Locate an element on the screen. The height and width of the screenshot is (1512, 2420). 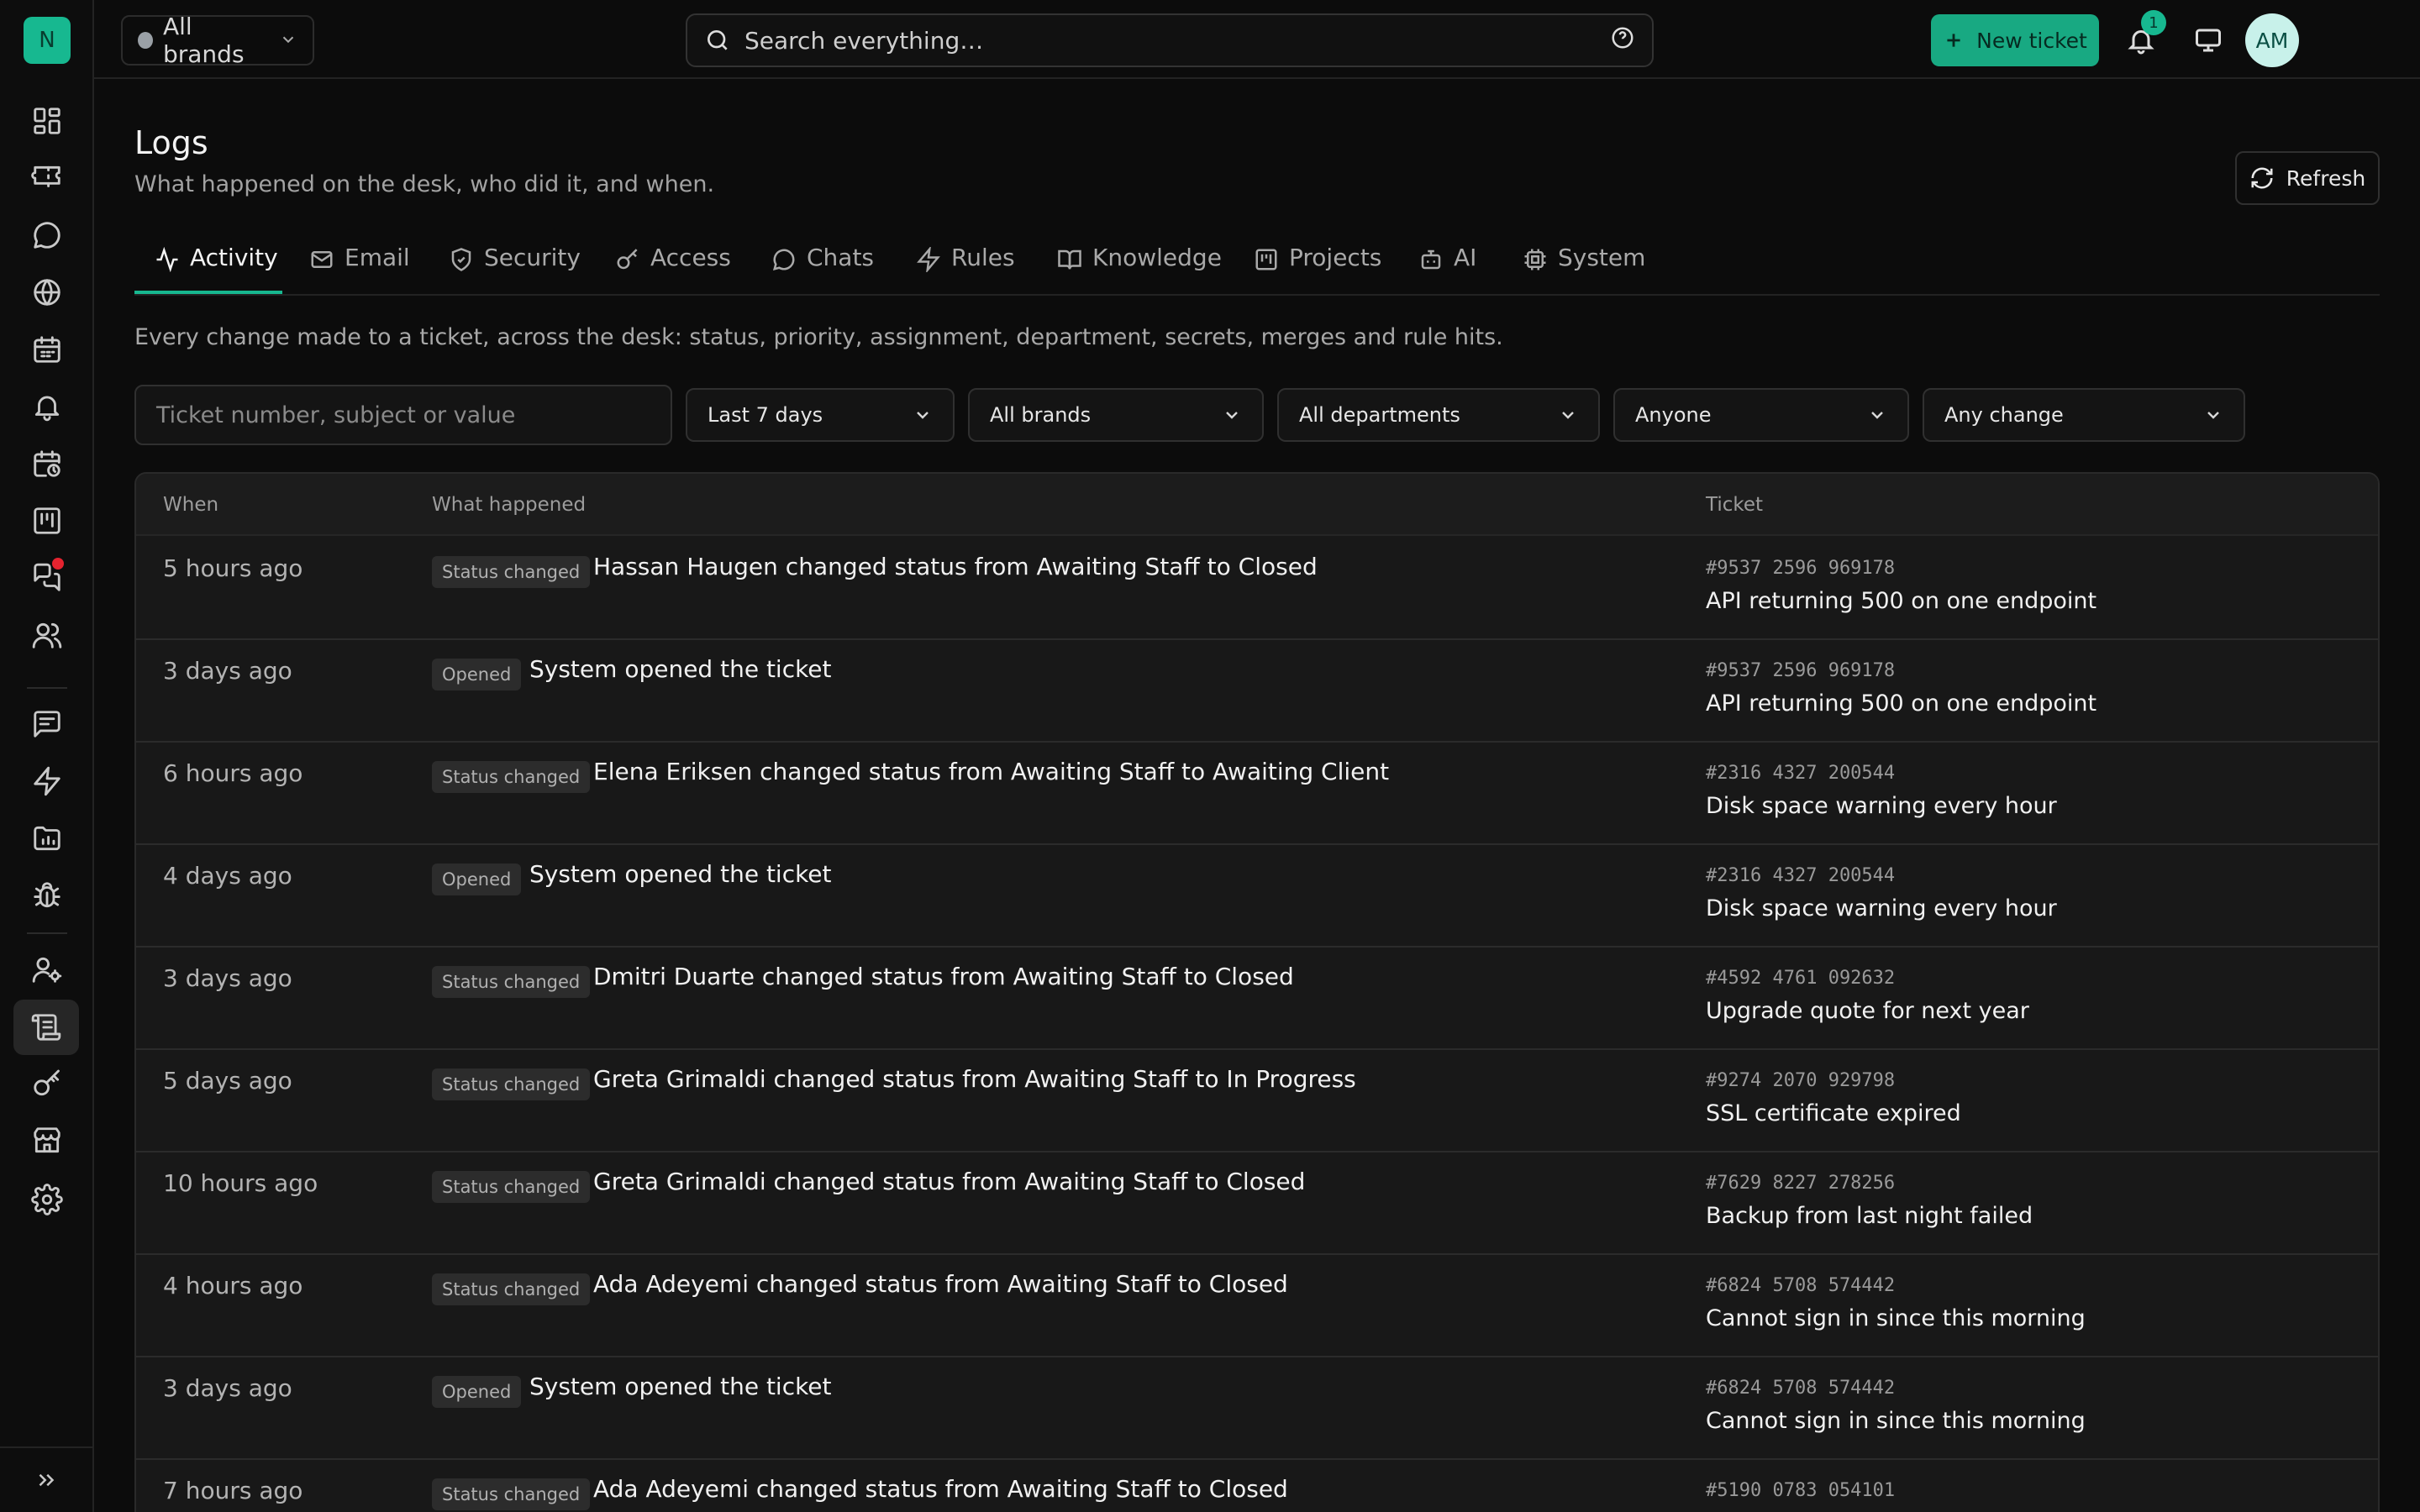
chat-bubble-icon is located at coordinates (47, 235).